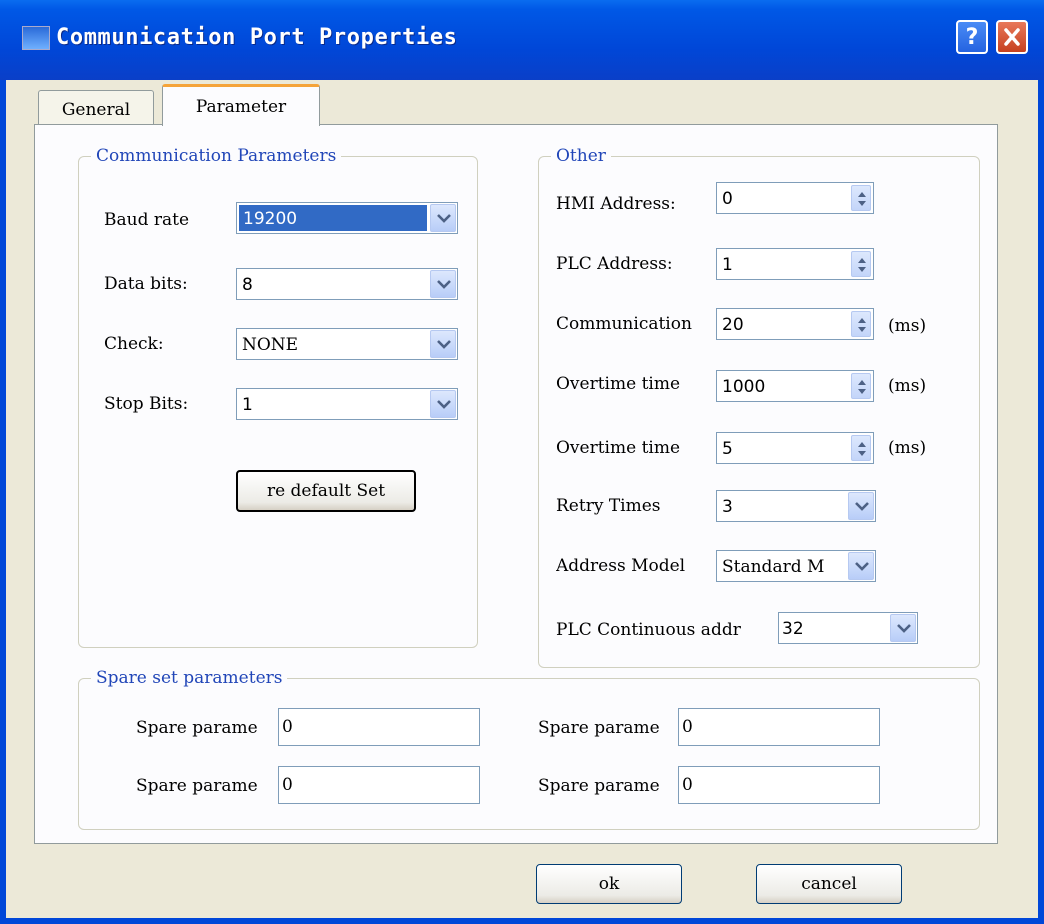 This screenshot has height=924, width=1044. I want to click on check-label: Check:, so click(134, 344).